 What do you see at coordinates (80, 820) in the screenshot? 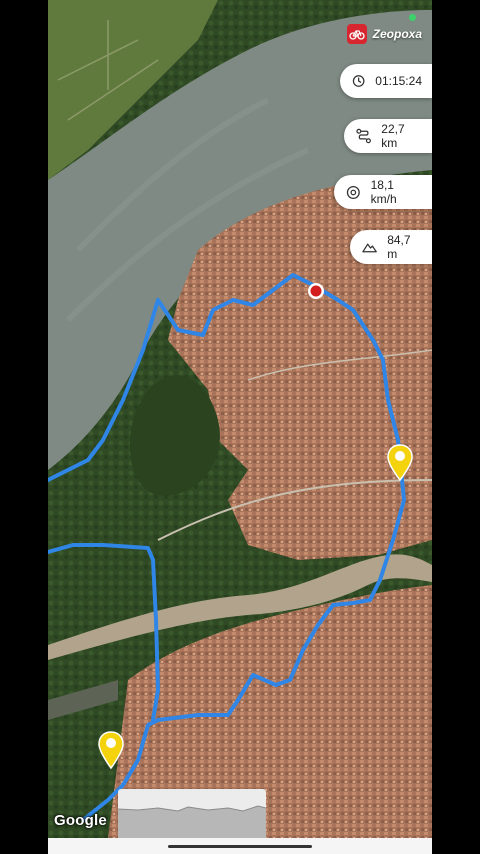
I see `google-attribution: Google` at bounding box center [80, 820].